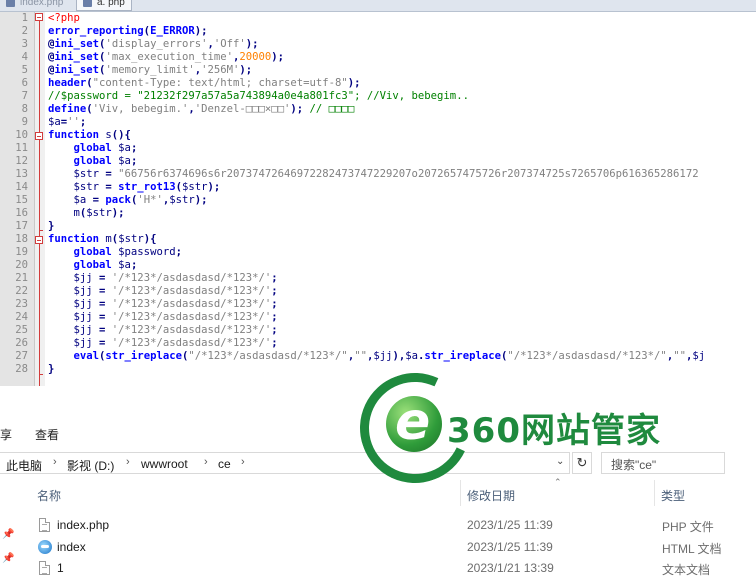 This screenshot has width=756, height=581. I want to click on code-token: 'H*', so click(150, 200).